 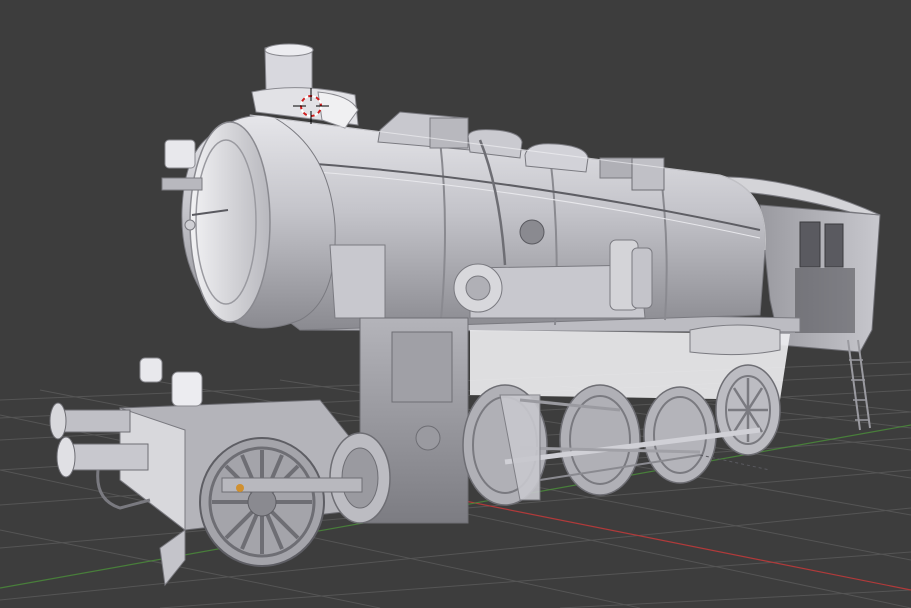 What do you see at coordinates (685, 545) in the screenshot?
I see `x-axis-line` at bounding box center [685, 545].